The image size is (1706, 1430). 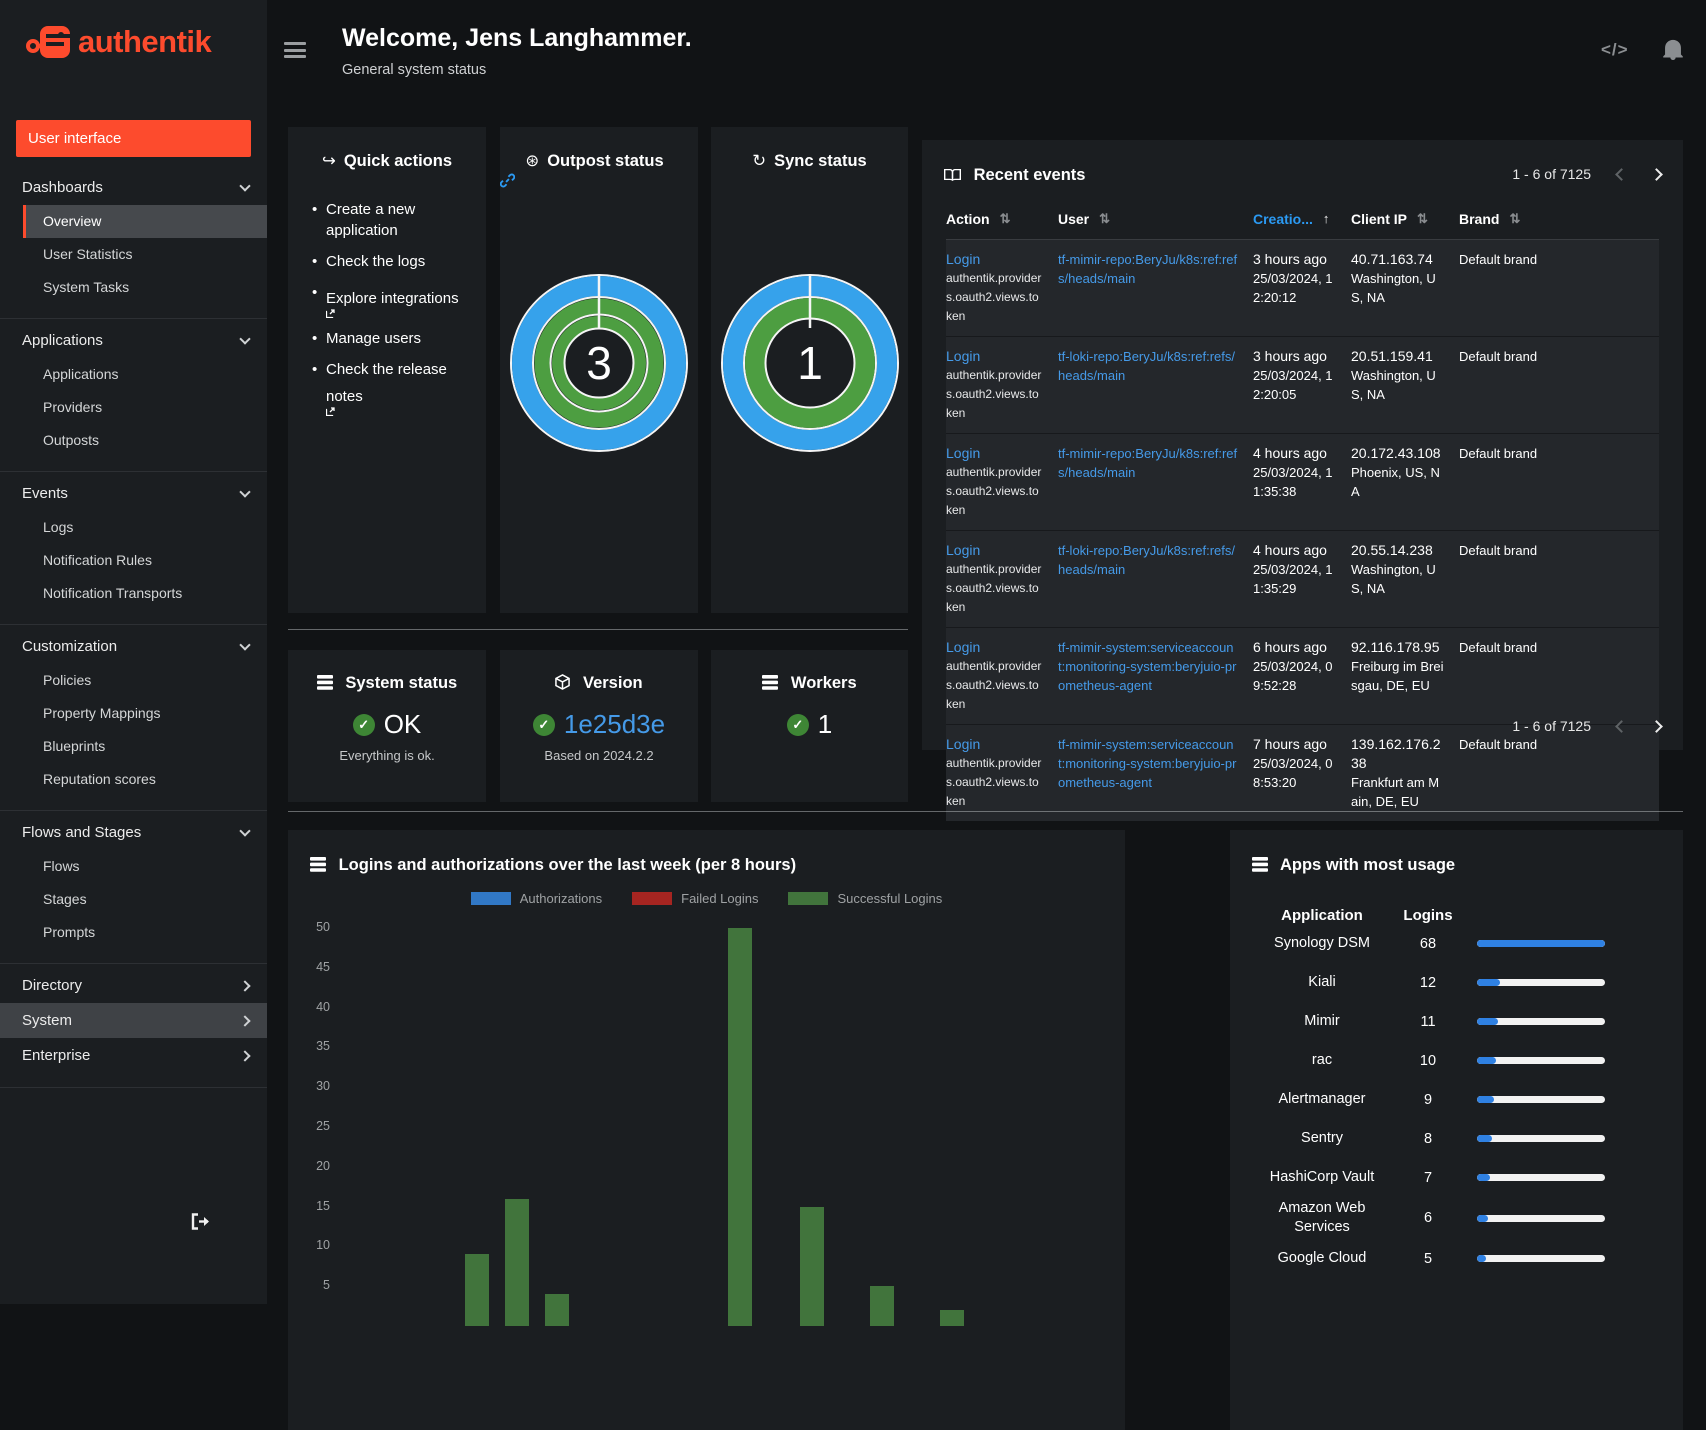 What do you see at coordinates (390, 220) in the screenshot?
I see `quick-action-create-application: Create a new application` at bounding box center [390, 220].